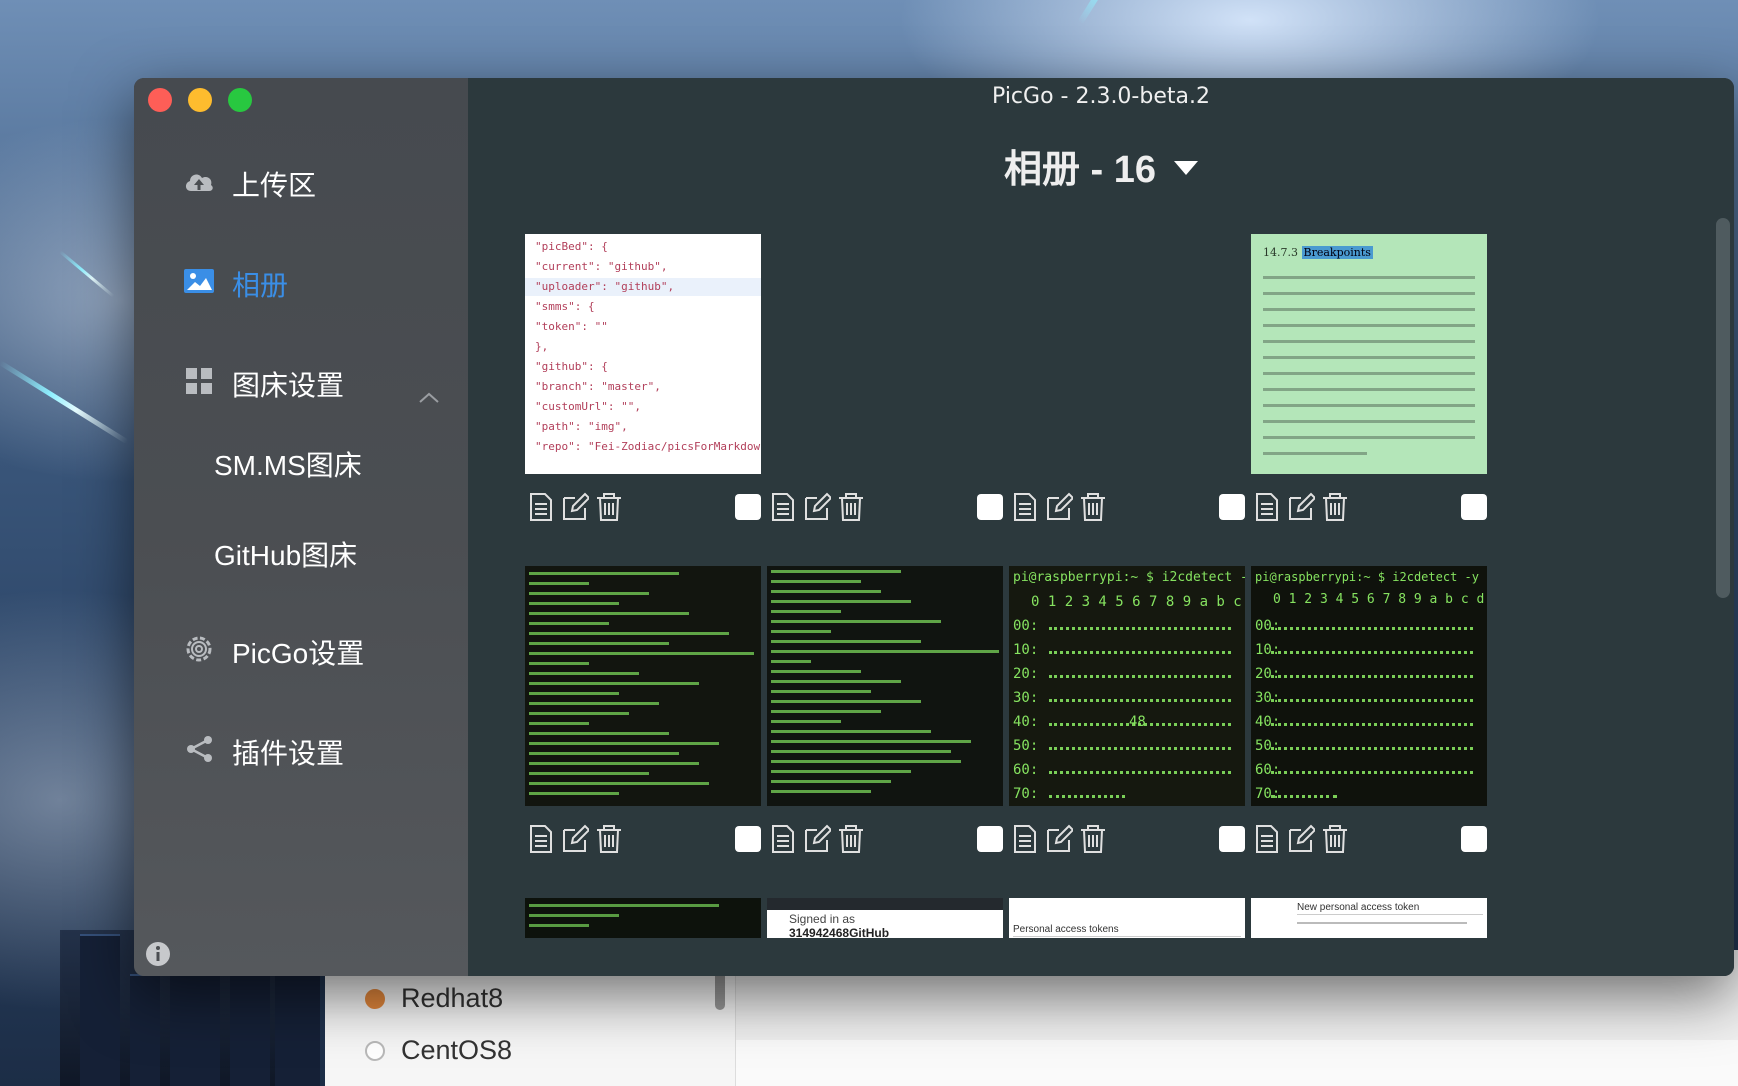 This screenshot has width=1738, height=1086. I want to click on sidebar-item-label: 插件设置, so click(288, 753).